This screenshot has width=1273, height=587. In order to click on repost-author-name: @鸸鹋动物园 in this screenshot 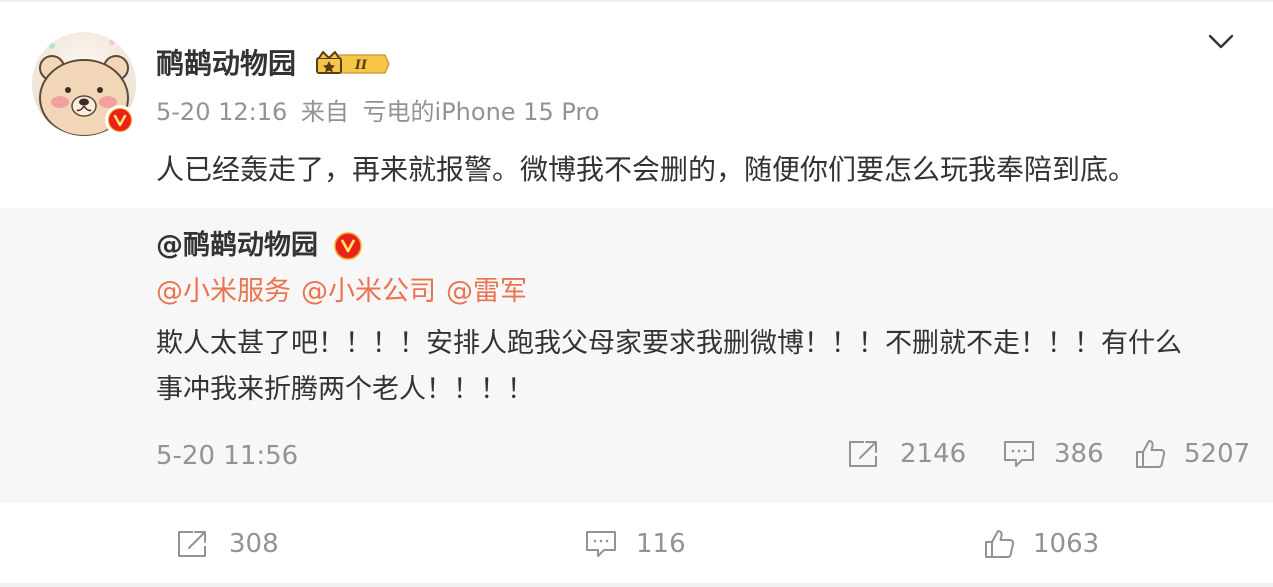, I will do `click(237, 246)`.